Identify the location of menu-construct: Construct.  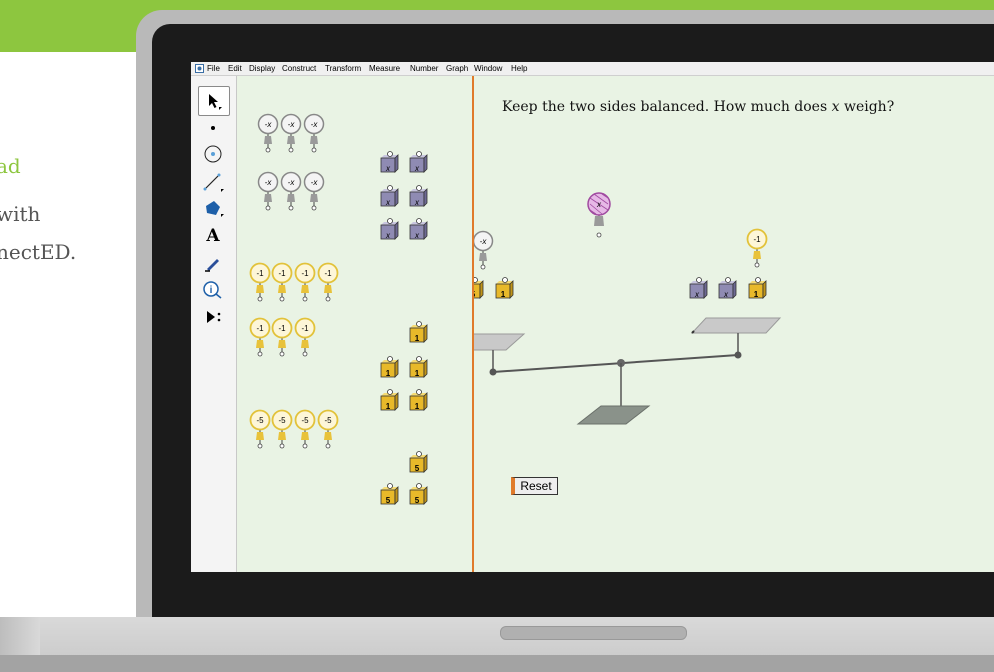
(299, 68).